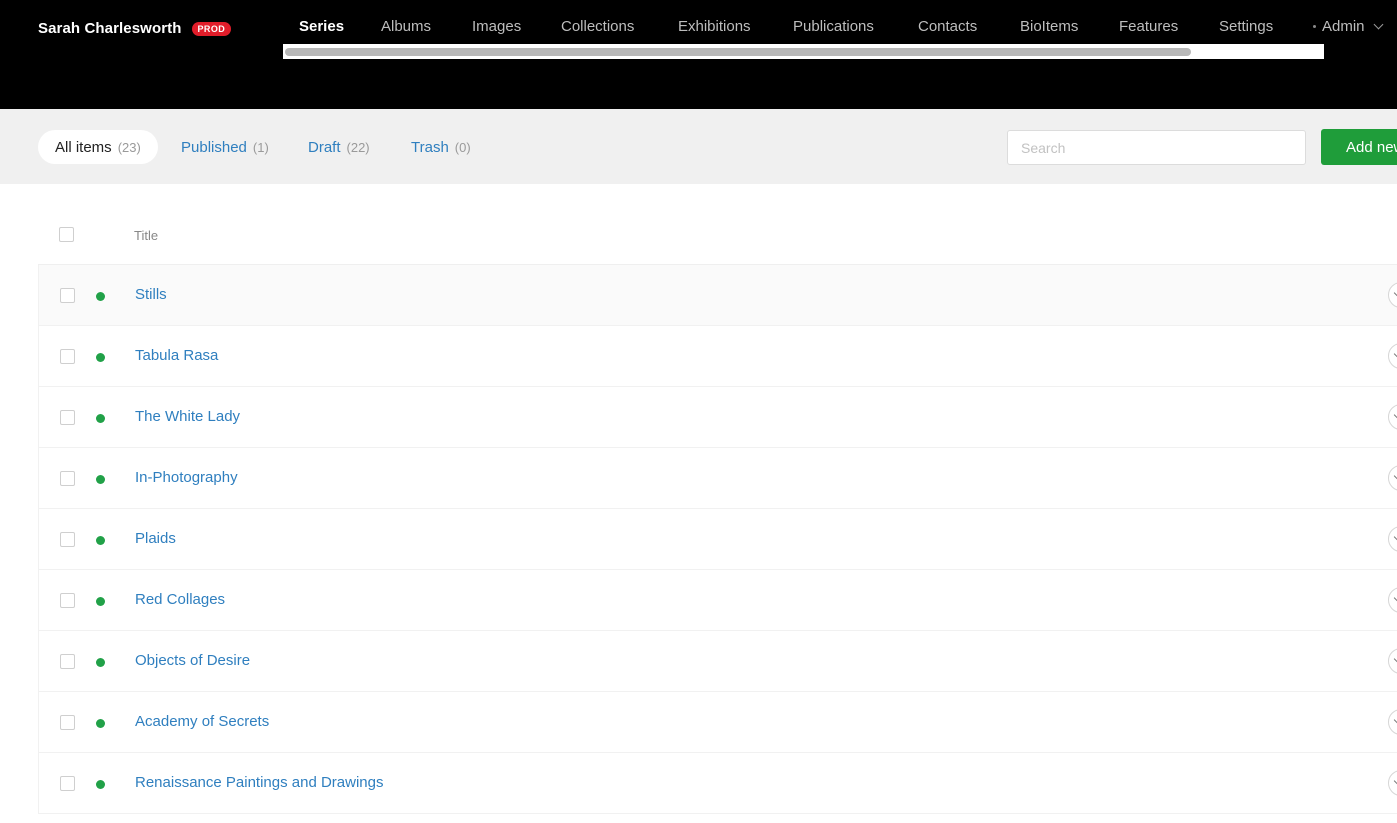 The width and height of the screenshot is (1397, 823). Describe the element at coordinates (496, 26) in the screenshot. I see `nav-item-images: Images` at that location.